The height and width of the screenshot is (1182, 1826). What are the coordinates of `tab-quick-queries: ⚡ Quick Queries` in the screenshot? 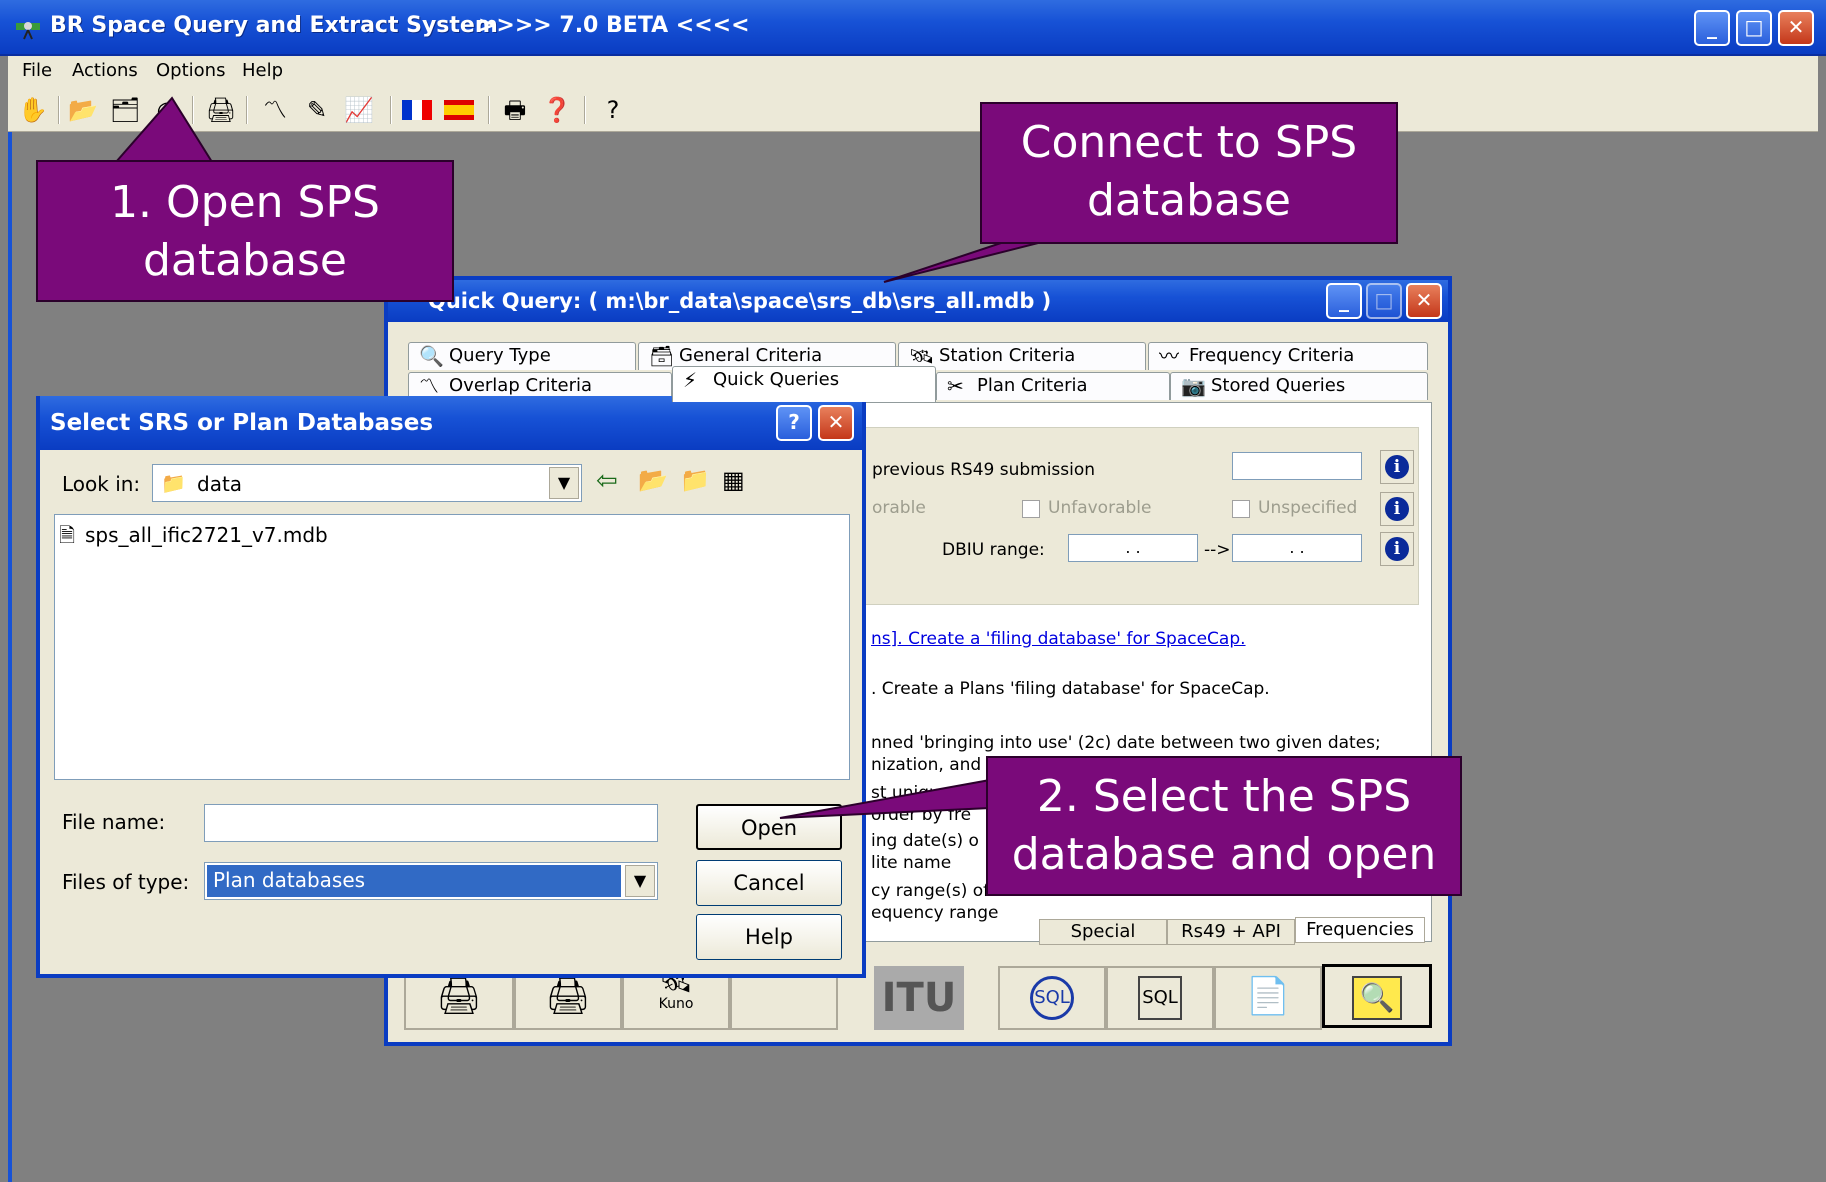 It's located at (804, 384).